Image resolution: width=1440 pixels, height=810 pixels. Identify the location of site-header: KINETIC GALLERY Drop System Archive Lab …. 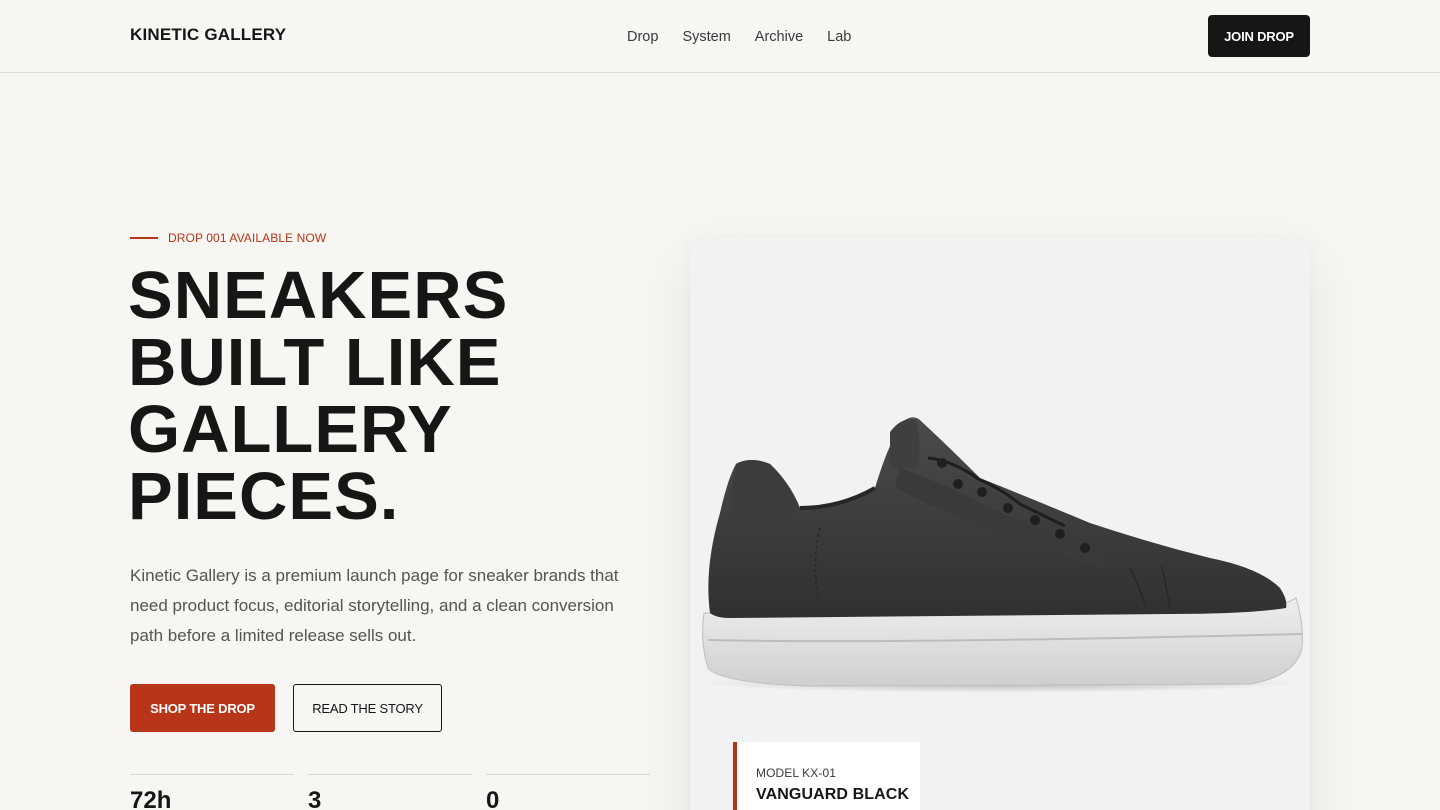
(720, 36).